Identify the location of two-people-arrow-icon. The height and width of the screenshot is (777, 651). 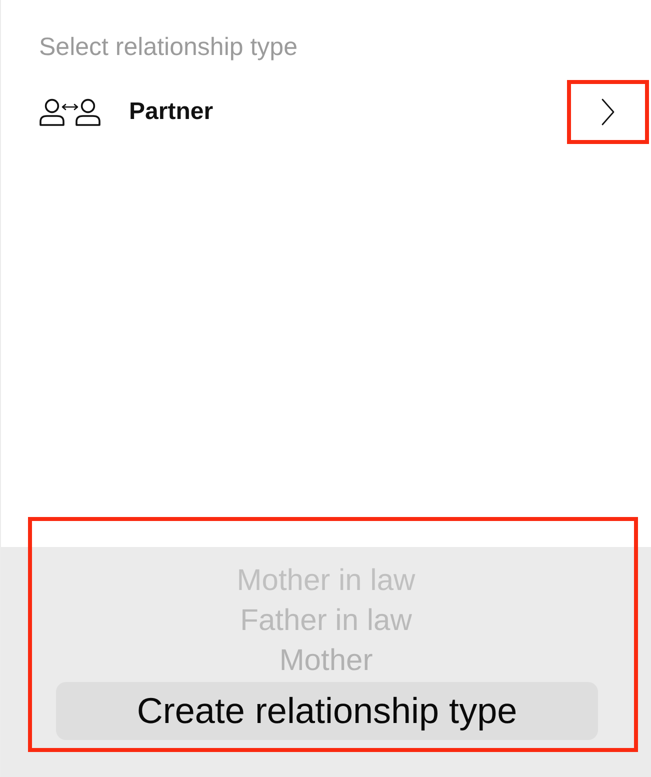
(70, 112).